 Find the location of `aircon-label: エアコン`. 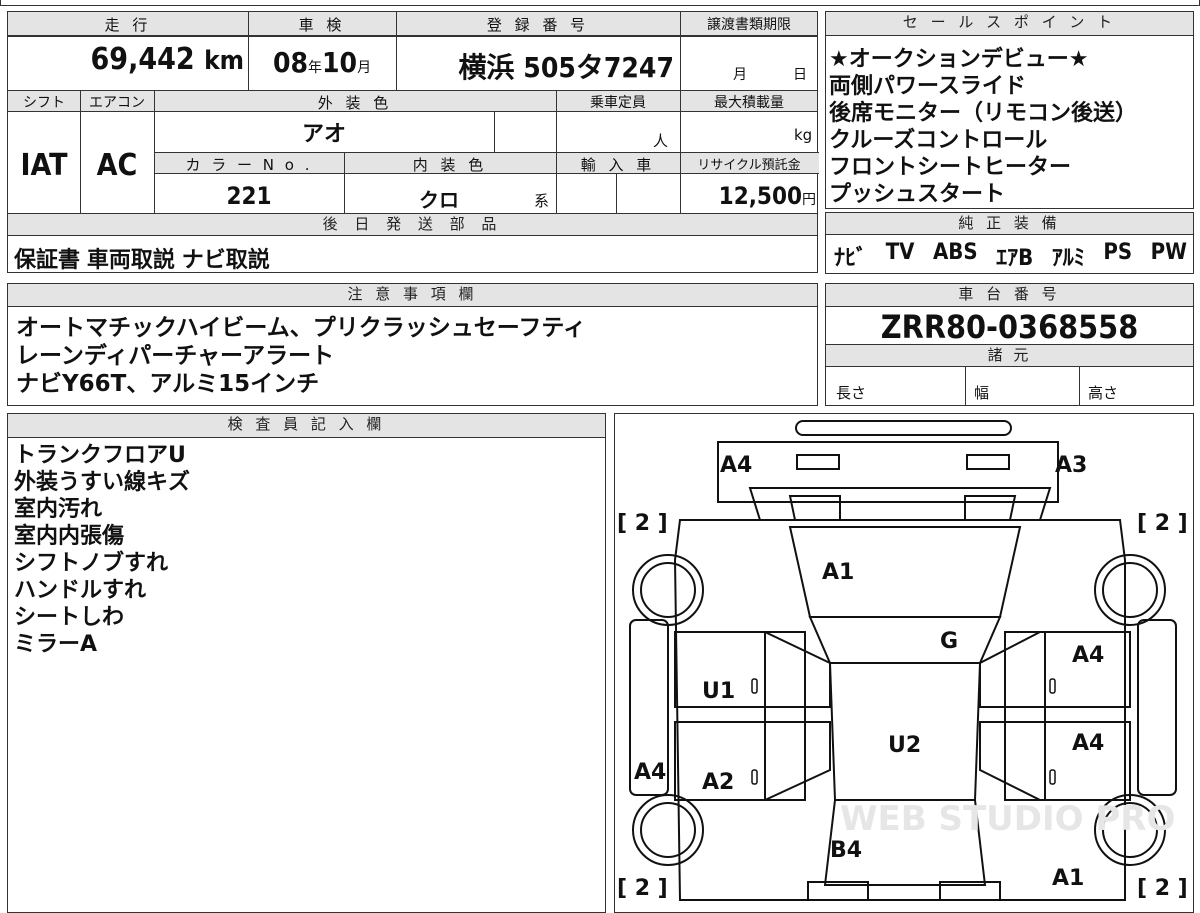

aircon-label: エアコン is located at coordinates (117, 103).